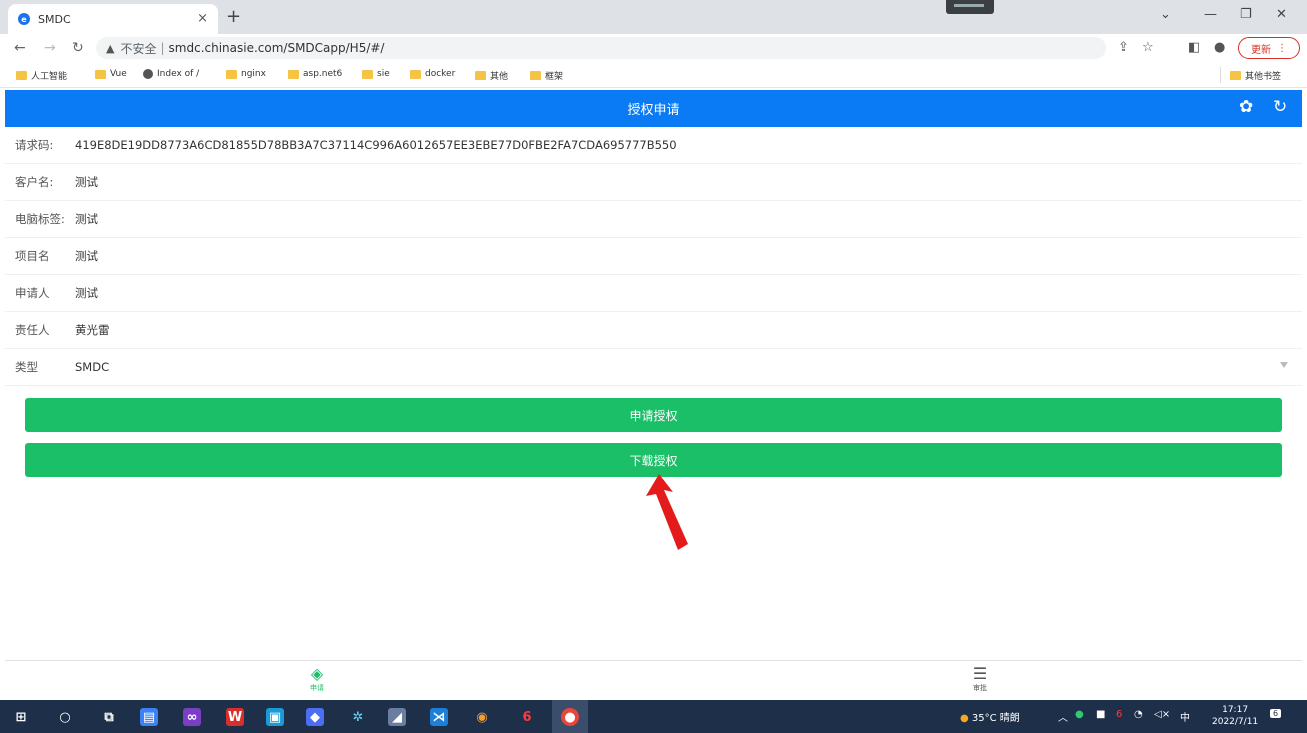  I want to click on url-text: smdc.chinasie.com/SMDCapp/H5/#/, so click(276, 48).